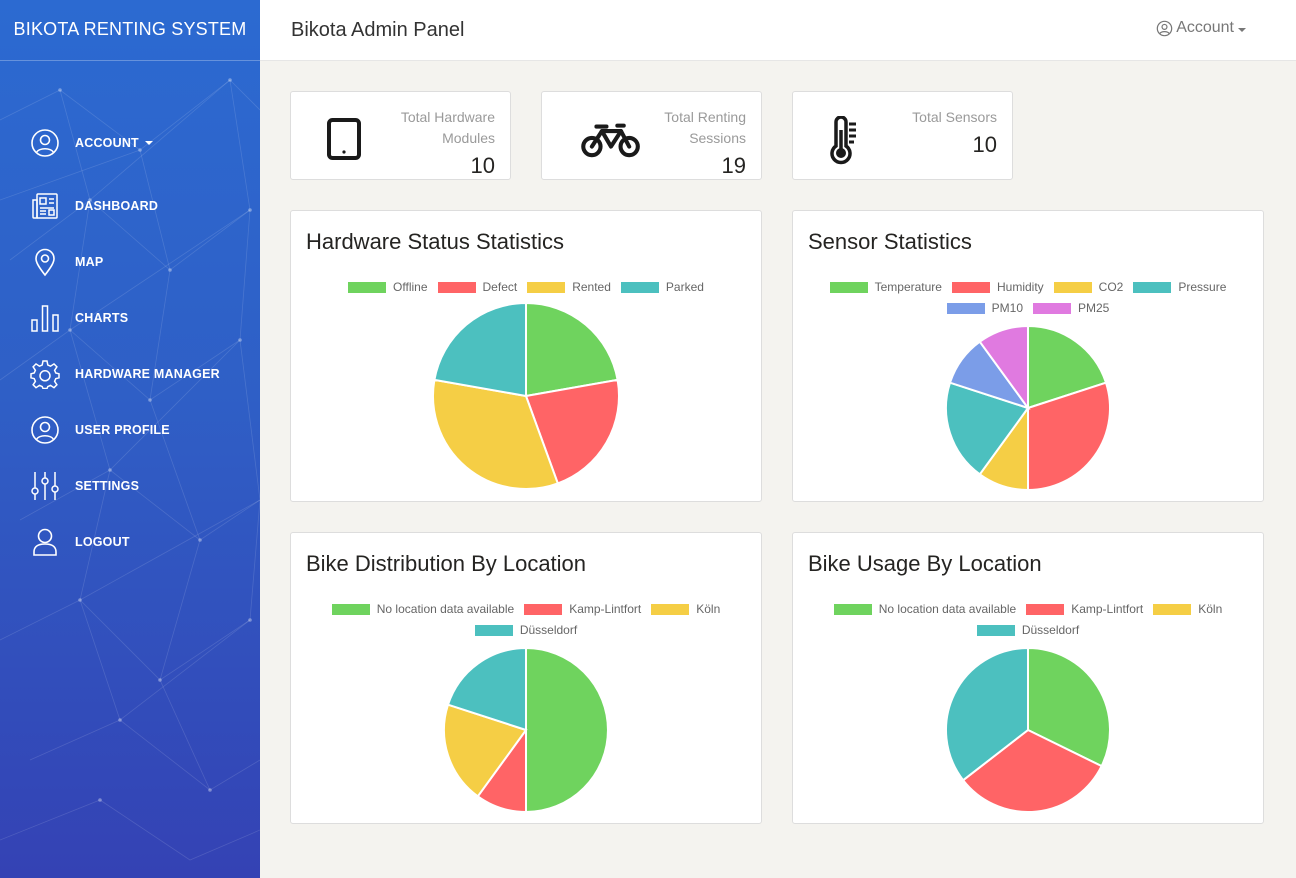 The image size is (1296, 878). What do you see at coordinates (107, 143) in the screenshot?
I see `sidebar-item-label: ACCOUNT` at bounding box center [107, 143].